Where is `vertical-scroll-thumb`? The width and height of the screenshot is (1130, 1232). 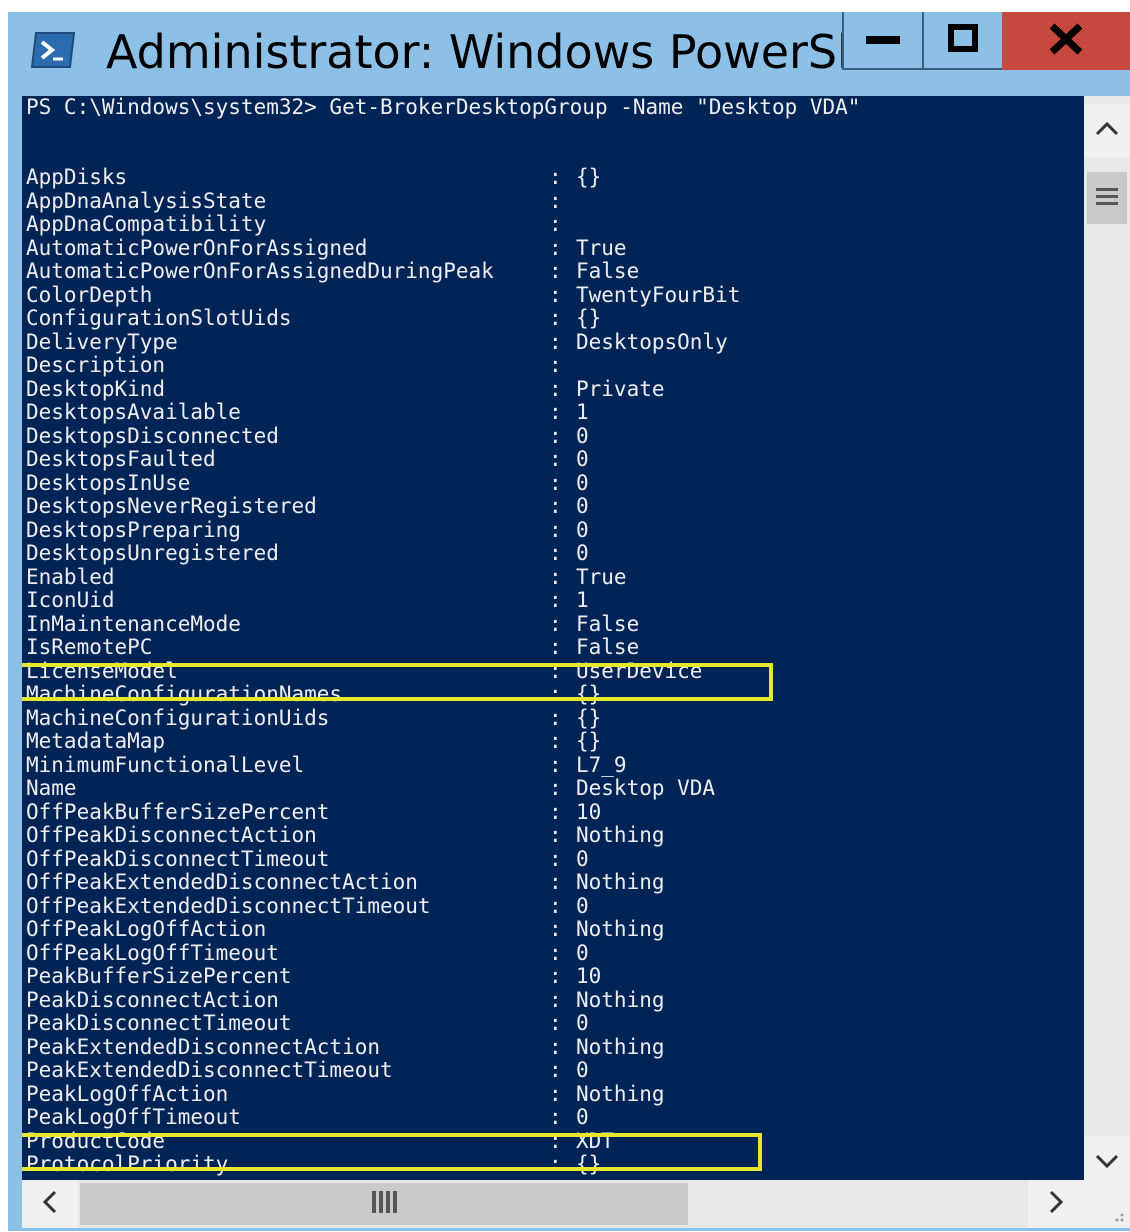
vertical-scroll-thumb is located at coordinates (1107, 198).